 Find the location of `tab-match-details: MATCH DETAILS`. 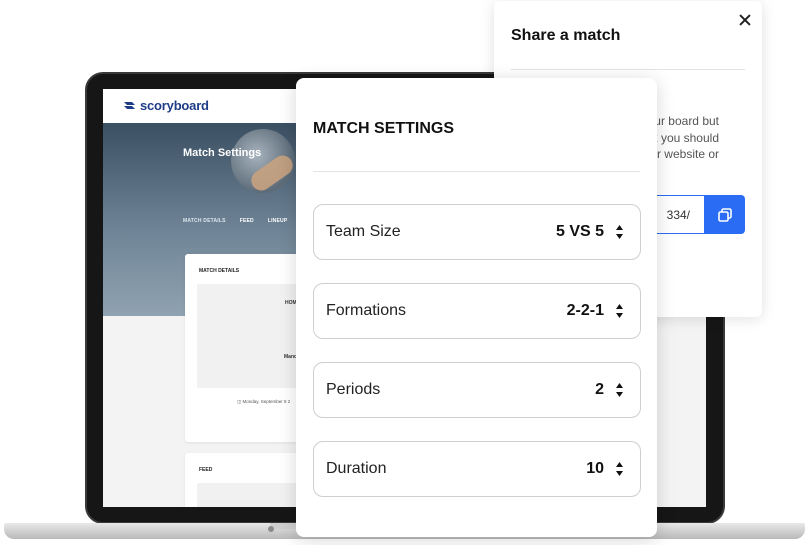

tab-match-details: MATCH DETAILS is located at coordinates (204, 221).